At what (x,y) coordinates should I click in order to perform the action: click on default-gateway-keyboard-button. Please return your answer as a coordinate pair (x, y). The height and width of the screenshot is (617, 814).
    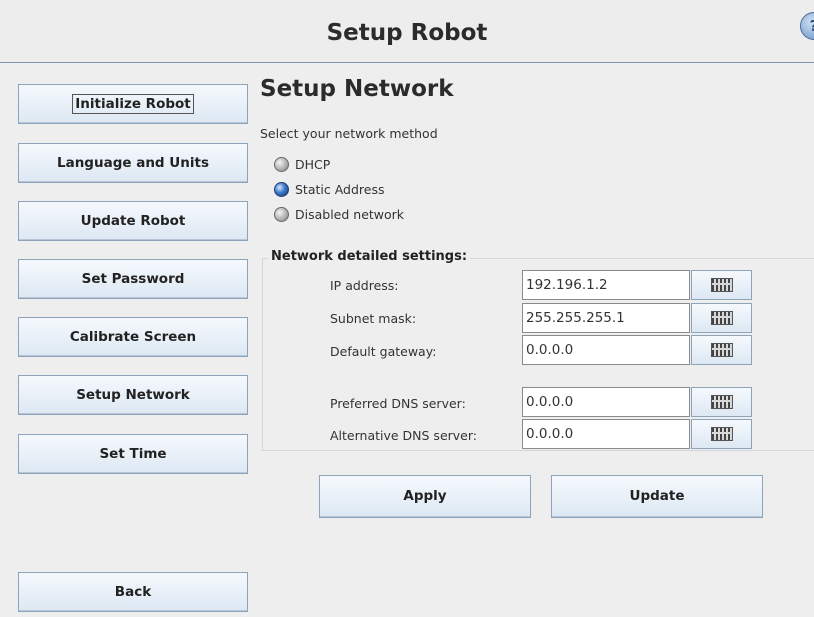
    Looking at the image, I should click on (721, 350).